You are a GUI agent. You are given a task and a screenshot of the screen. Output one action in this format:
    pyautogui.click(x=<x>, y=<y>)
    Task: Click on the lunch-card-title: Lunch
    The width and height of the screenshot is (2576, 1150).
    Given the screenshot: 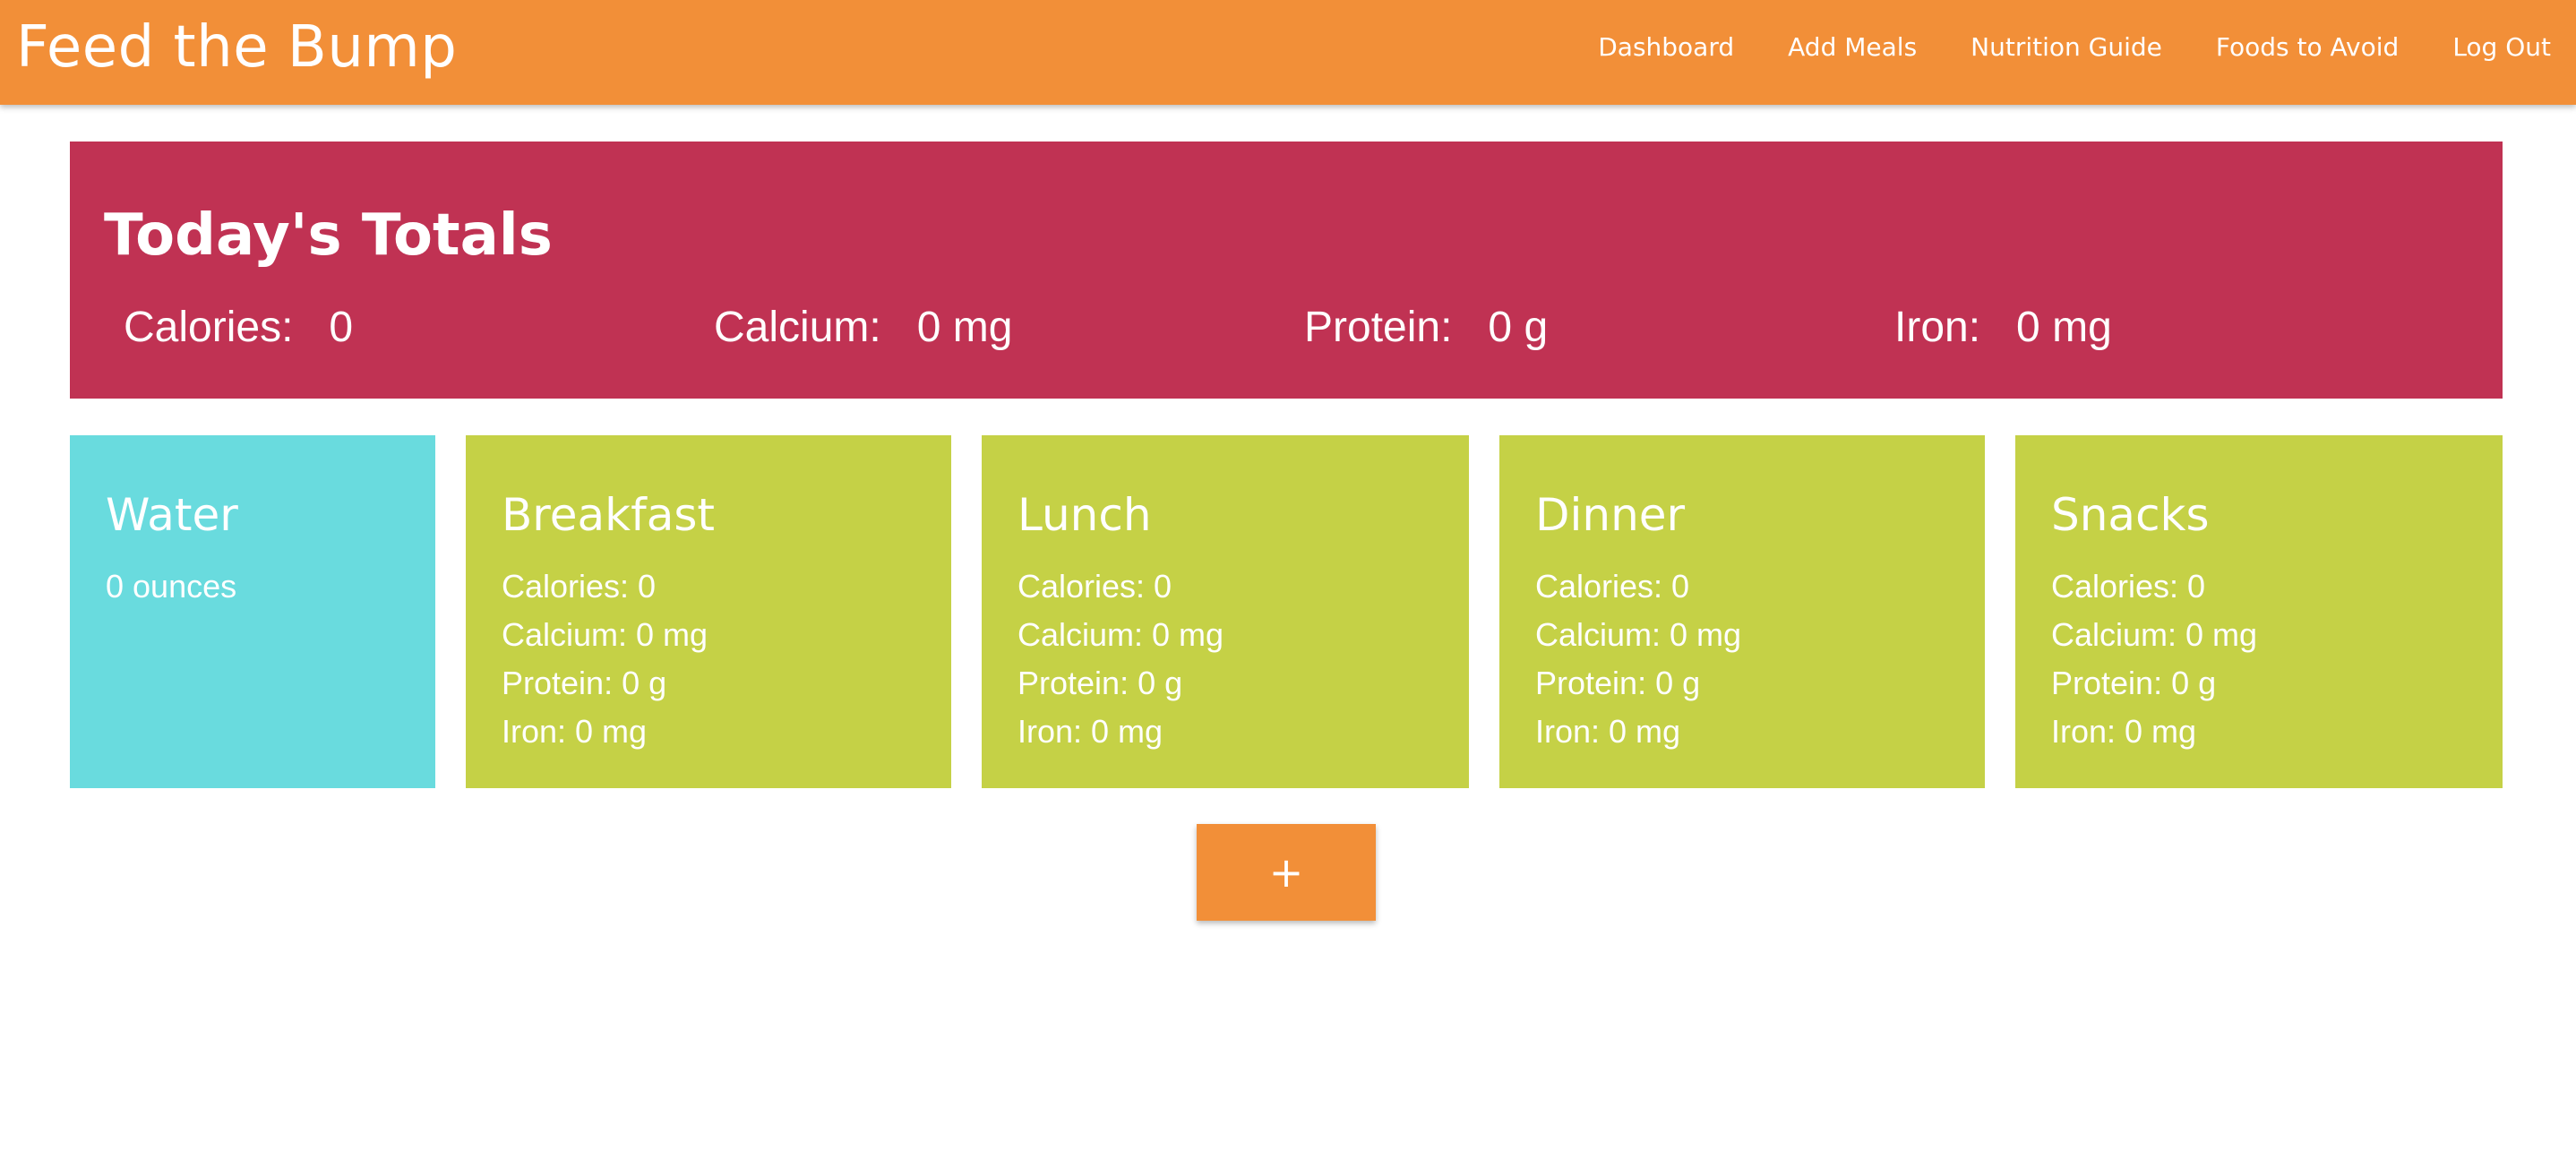 What is the action you would take?
    pyautogui.click(x=1085, y=515)
    